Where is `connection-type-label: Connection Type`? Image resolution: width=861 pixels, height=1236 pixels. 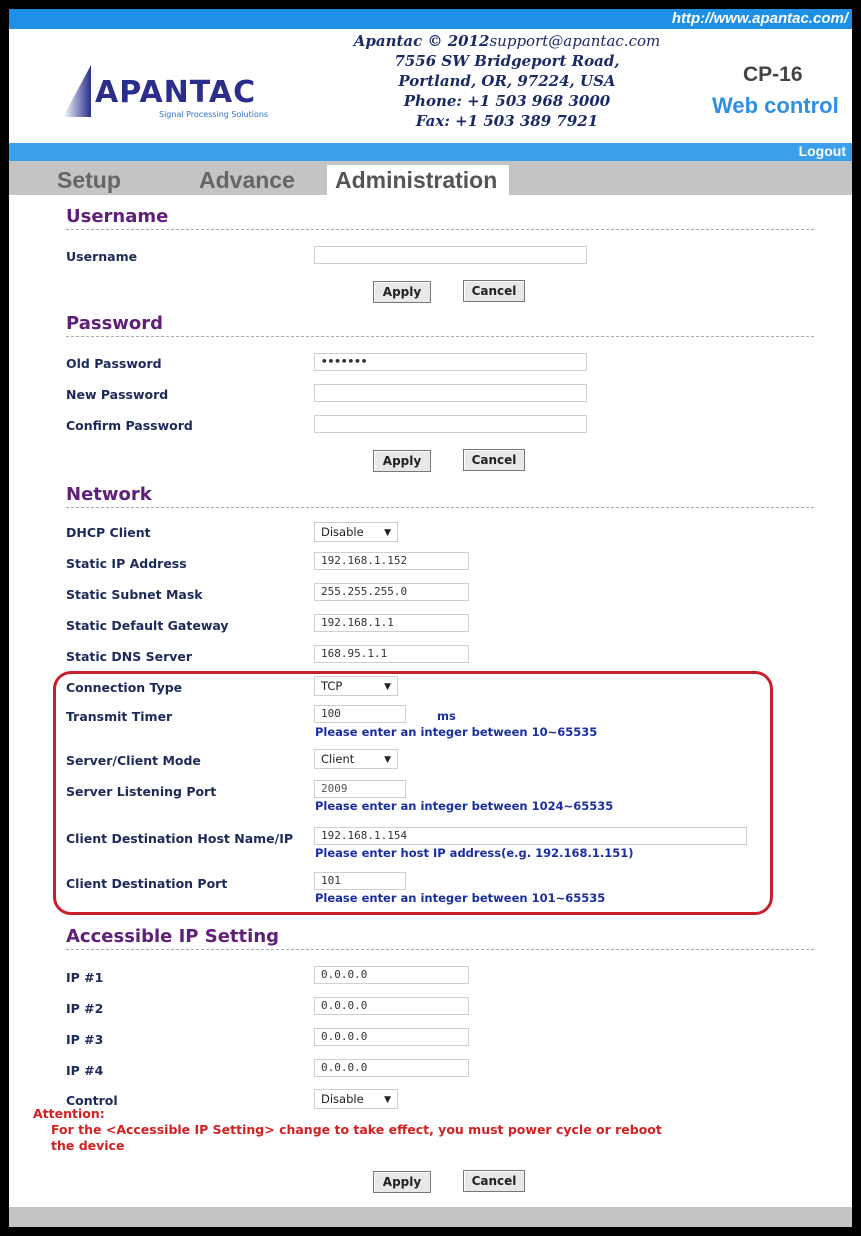 connection-type-label: Connection Type is located at coordinates (124, 687).